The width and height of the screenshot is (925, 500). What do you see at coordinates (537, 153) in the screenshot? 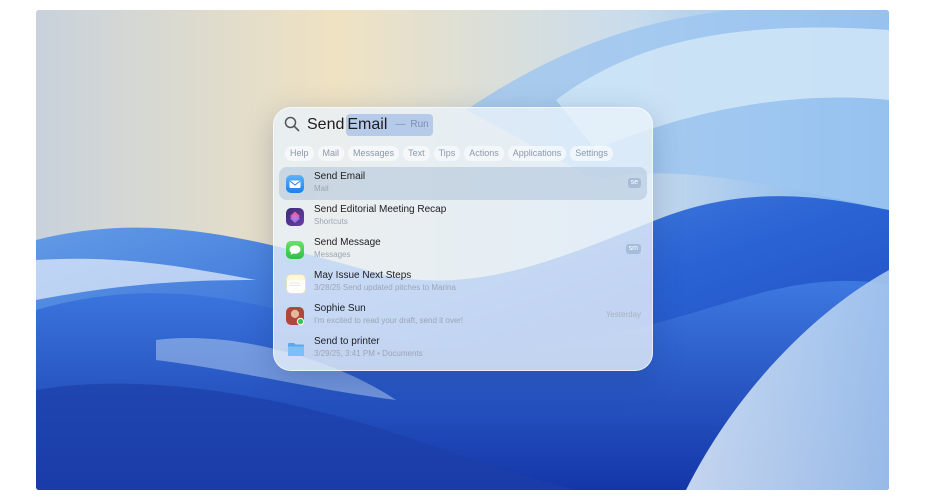
I see `filter-chip-applications: Applications` at bounding box center [537, 153].